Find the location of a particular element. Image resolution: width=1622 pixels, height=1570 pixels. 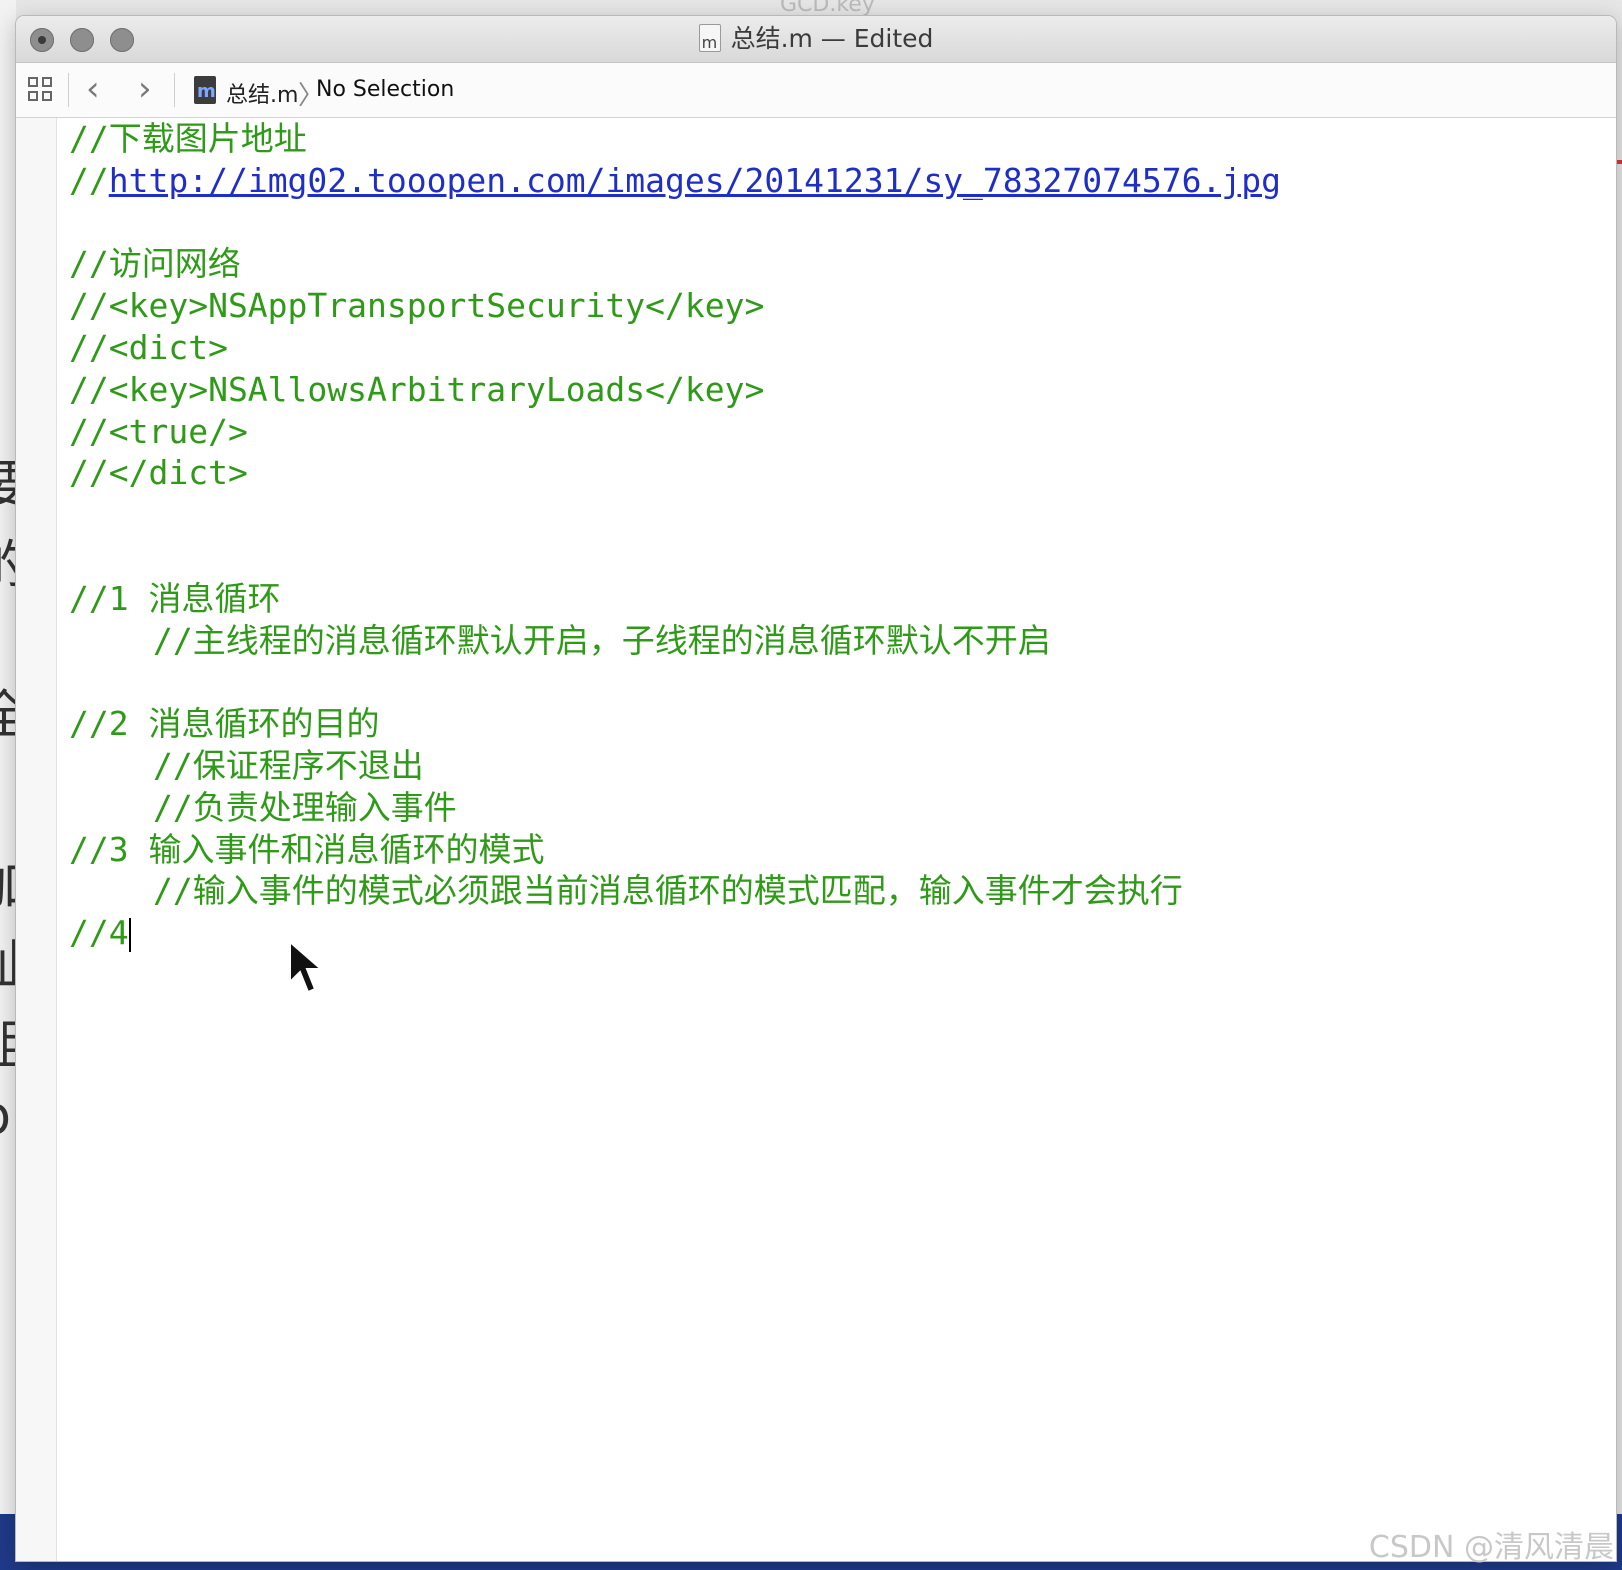

code-line: //<dict> is located at coordinates (837, 348).